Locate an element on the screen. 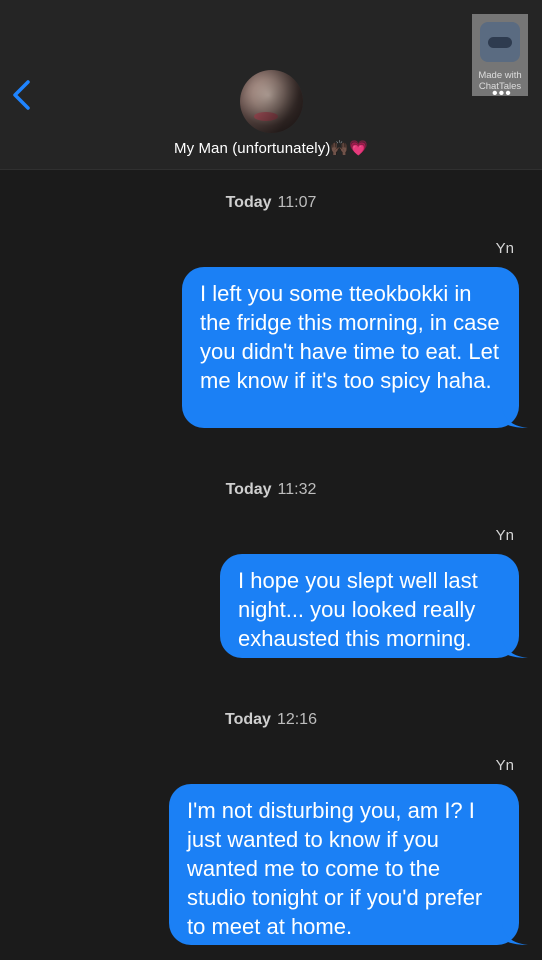 The width and height of the screenshot is (542, 960). timestamp: Today 11:32 is located at coordinates (271, 490).